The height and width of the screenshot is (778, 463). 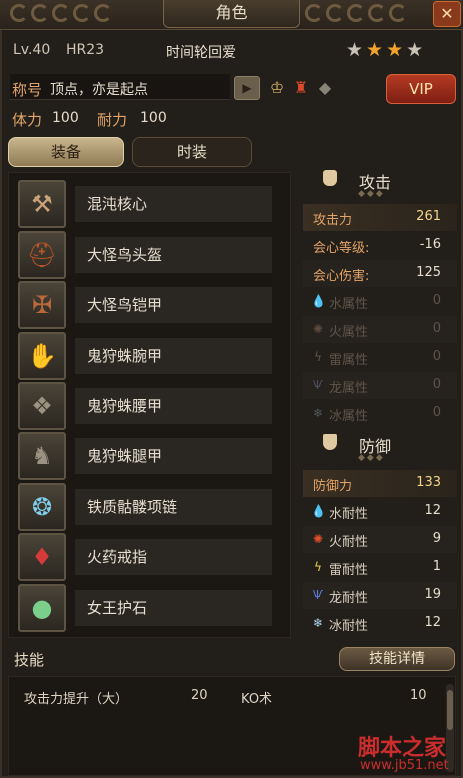 What do you see at coordinates (380, 329) in the screenshot?
I see `stat-row: ✺ 火属性 0` at bounding box center [380, 329].